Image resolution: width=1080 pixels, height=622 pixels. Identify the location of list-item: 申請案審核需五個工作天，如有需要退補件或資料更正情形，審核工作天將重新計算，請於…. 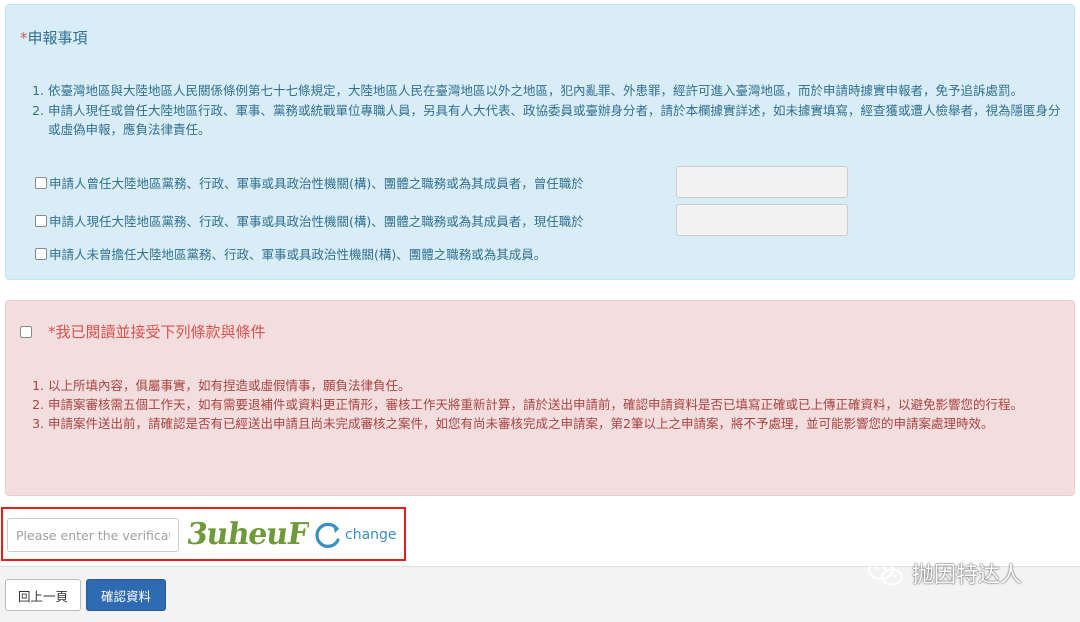
(557, 404).